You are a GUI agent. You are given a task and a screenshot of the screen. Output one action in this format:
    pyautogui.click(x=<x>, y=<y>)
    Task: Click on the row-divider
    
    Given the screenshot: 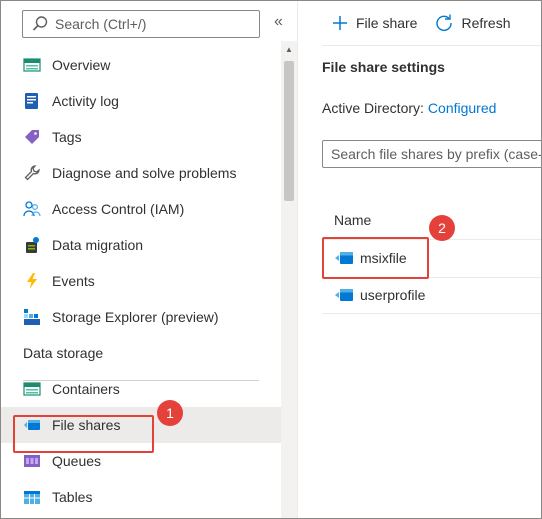 What is the action you would take?
    pyautogui.click(x=431, y=313)
    